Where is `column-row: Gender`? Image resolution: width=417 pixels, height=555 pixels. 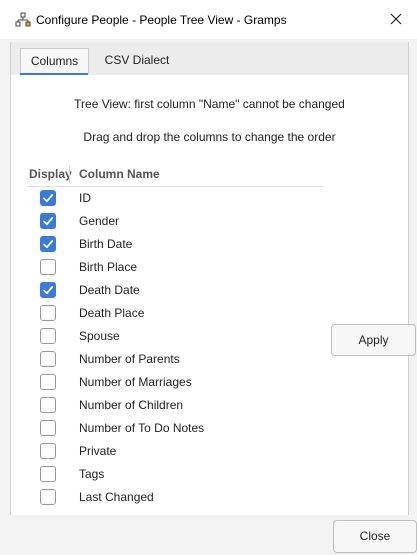 column-row: Gender is located at coordinates (171, 221).